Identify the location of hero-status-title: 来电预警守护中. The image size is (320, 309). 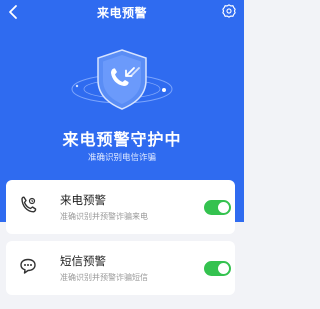
(122, 139).